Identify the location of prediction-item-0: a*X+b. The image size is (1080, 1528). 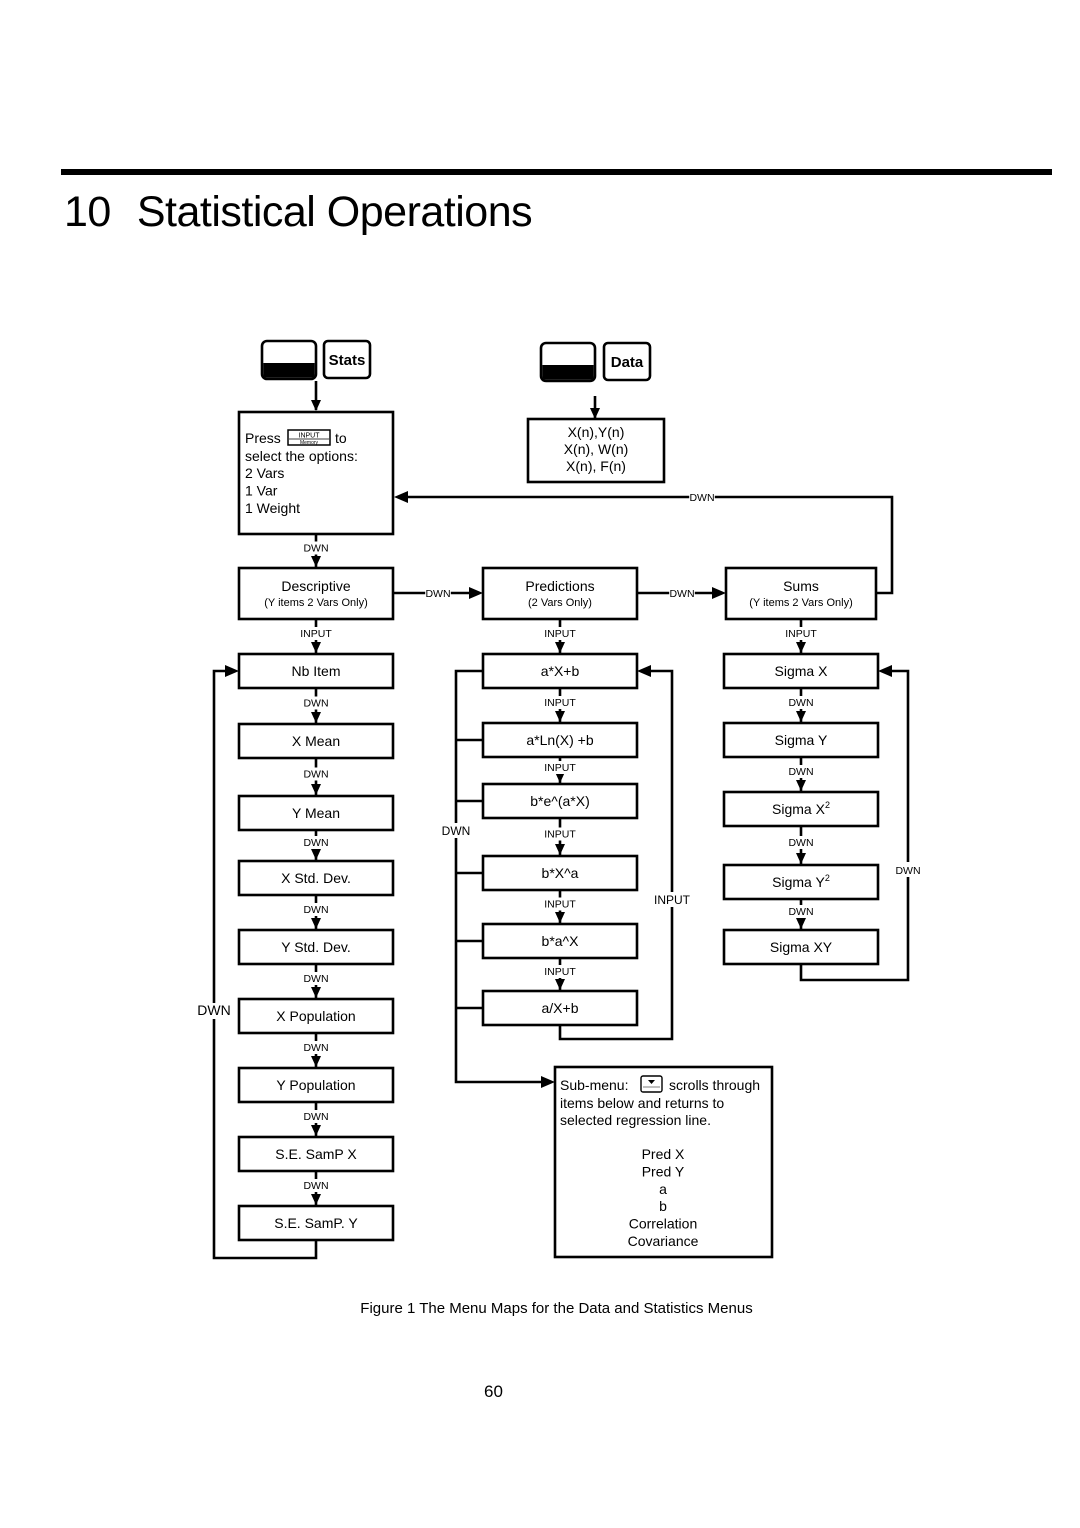
(560, 671).